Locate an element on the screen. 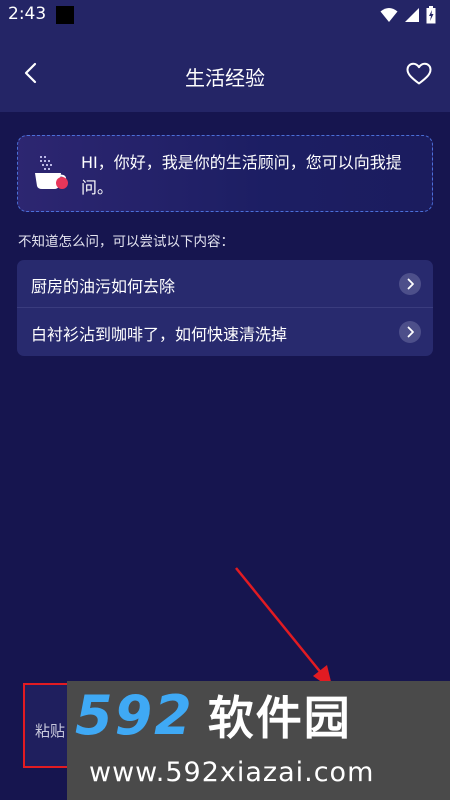 The height and width of the screenshot is (800, 450). watermark-brand: 软件园 is located at coordinates (279, 718).